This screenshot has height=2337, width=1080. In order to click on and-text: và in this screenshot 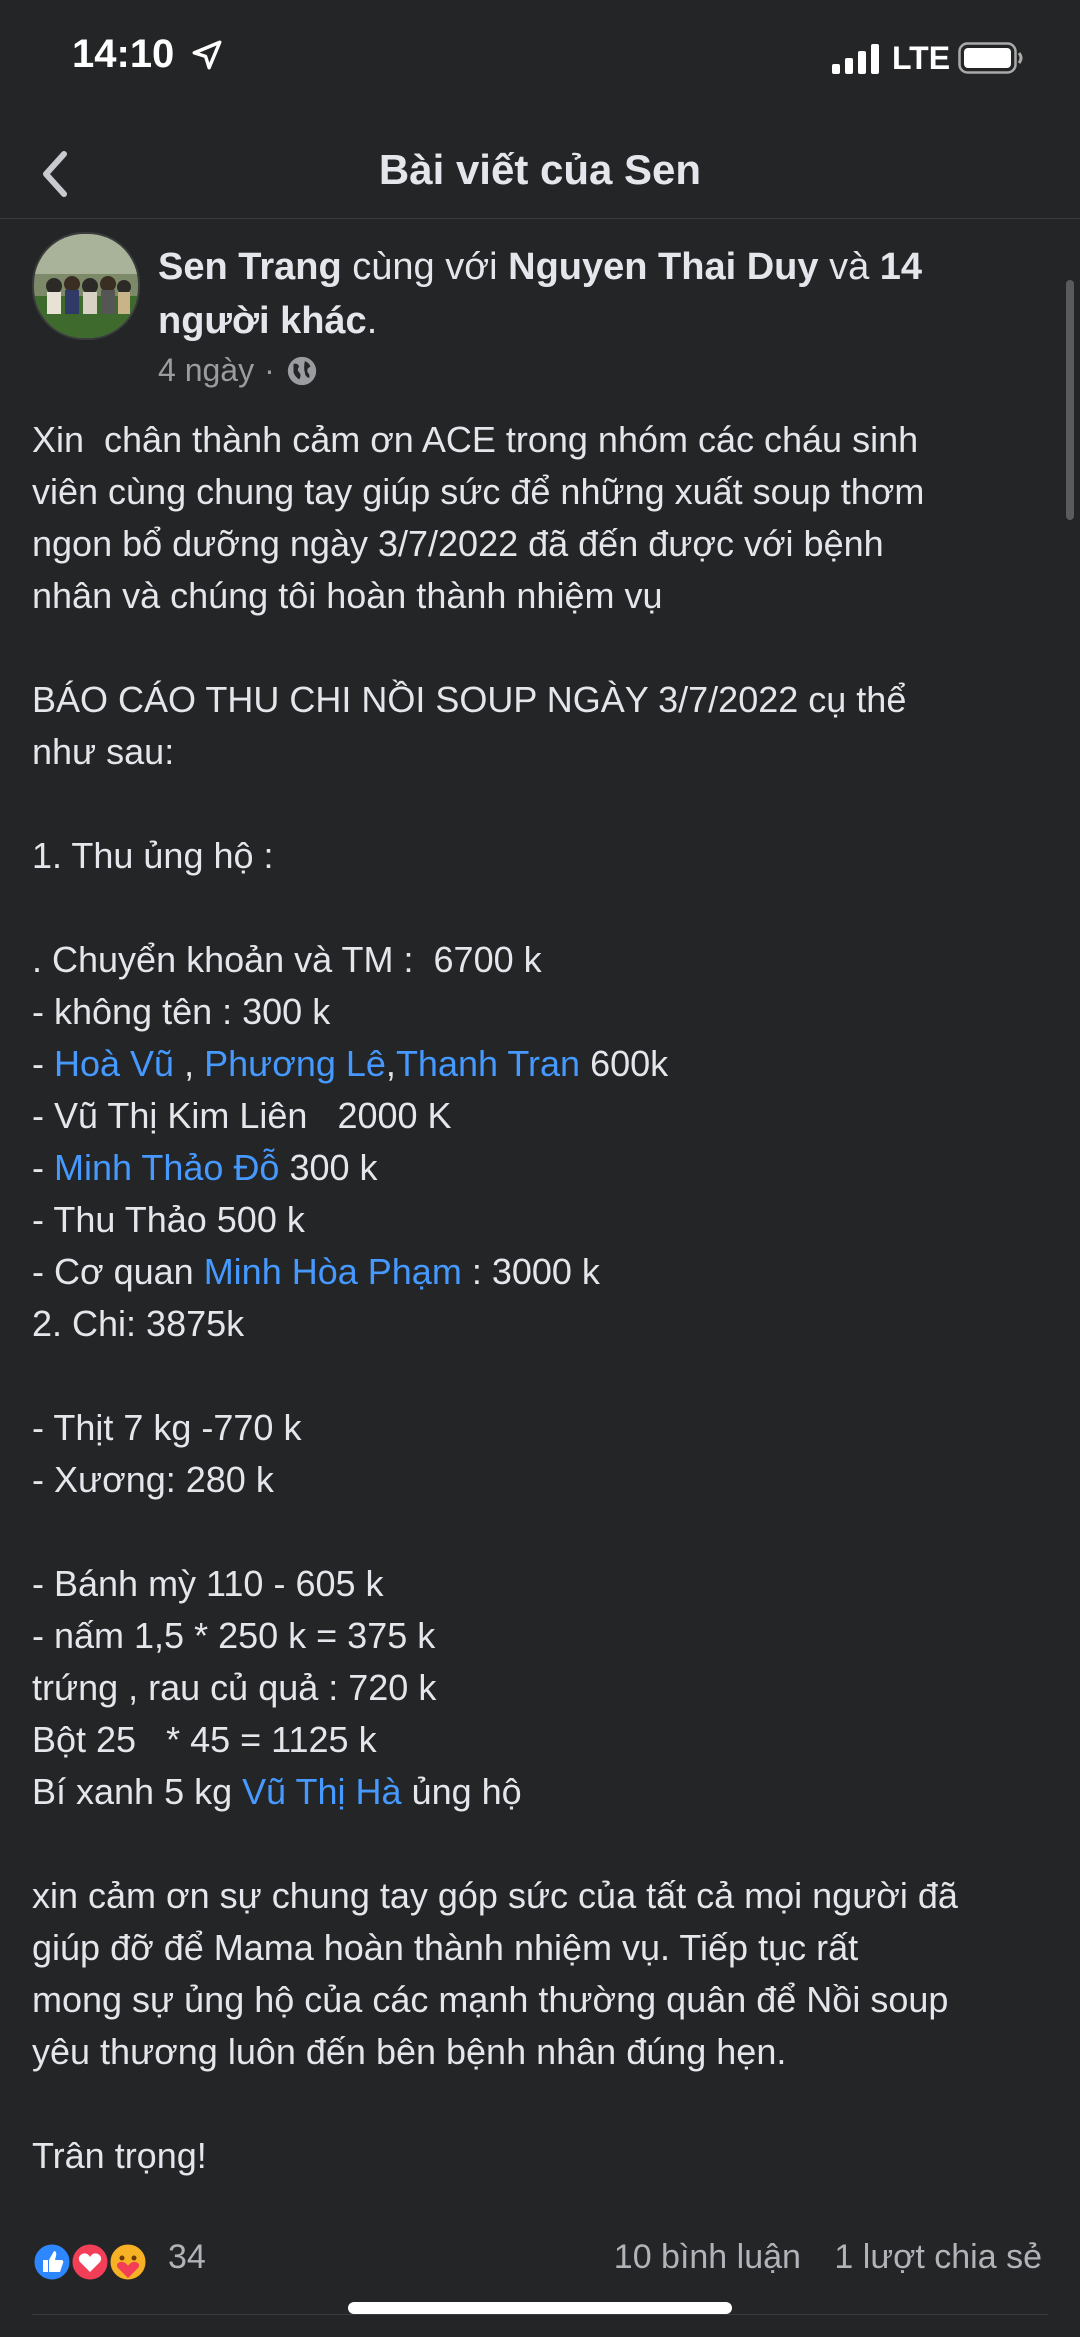, I will do `click(849, 267)`.